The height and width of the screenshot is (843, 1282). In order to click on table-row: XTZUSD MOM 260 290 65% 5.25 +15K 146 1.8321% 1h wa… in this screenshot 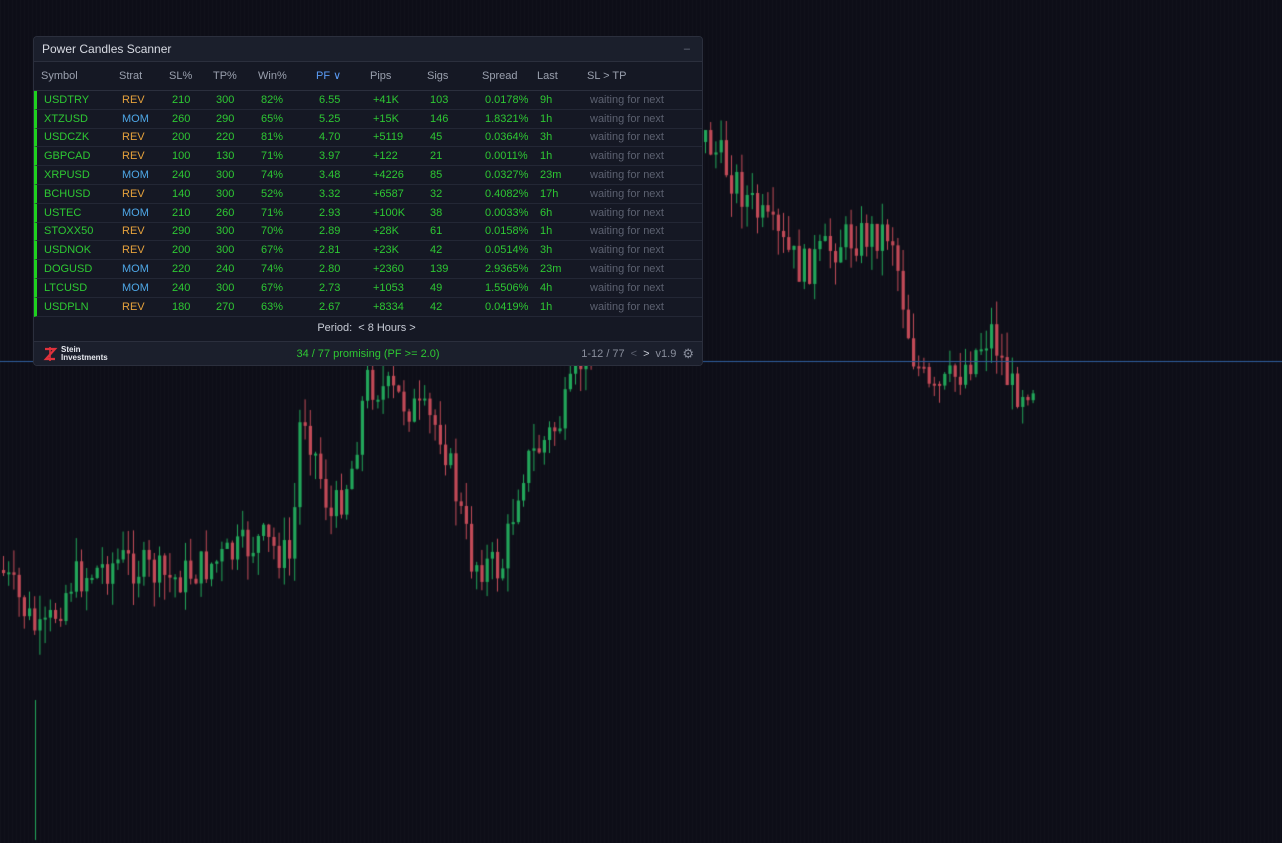, I will do `click(368, 119)`.